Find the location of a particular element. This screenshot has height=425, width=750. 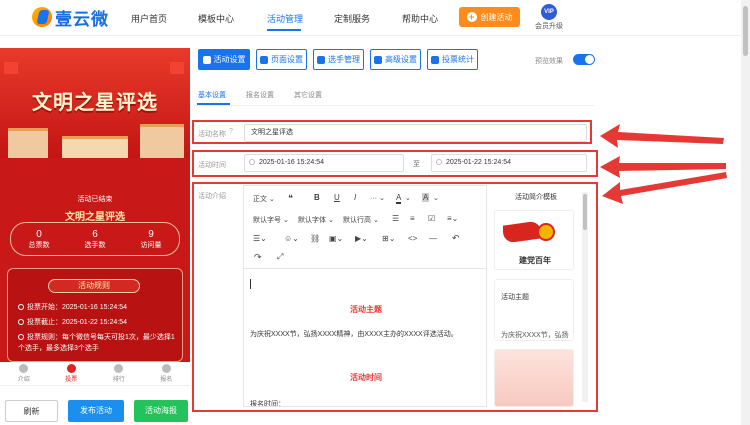

stat-total-votes: 0 总票数 is located at coordinates (39, 239).